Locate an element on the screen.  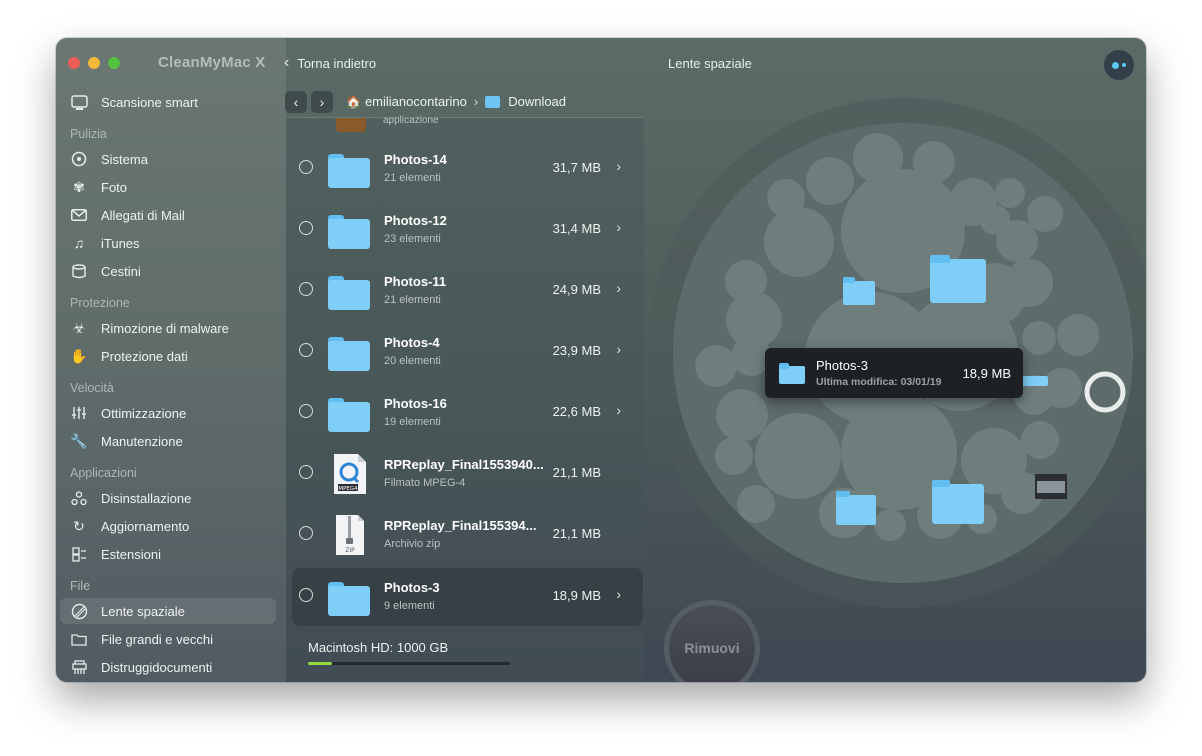
video-badge-label: MPEG4 is located at coordinates (348, 489).